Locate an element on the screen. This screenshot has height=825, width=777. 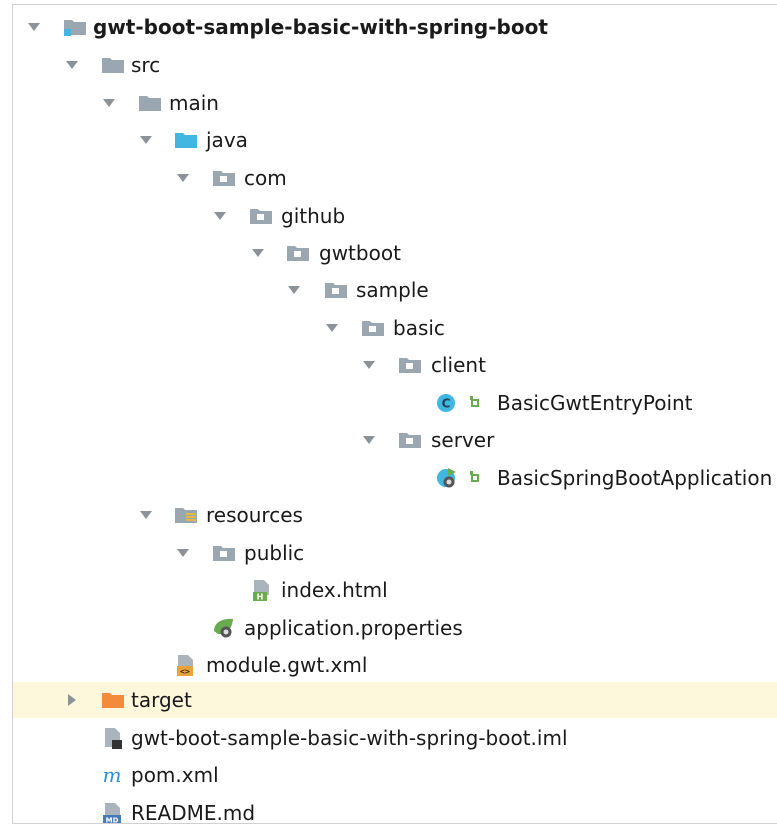
tree-node-label: module.gwt.xml is located at coordinates (287, 665).